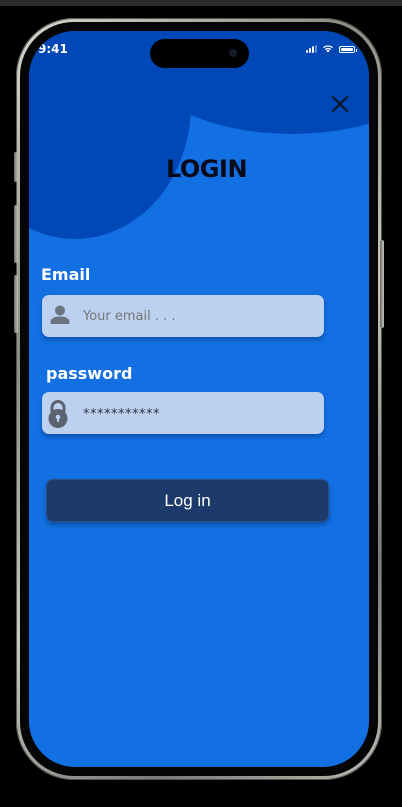  I want to click on desktop-top-bar, so click(201, 3).